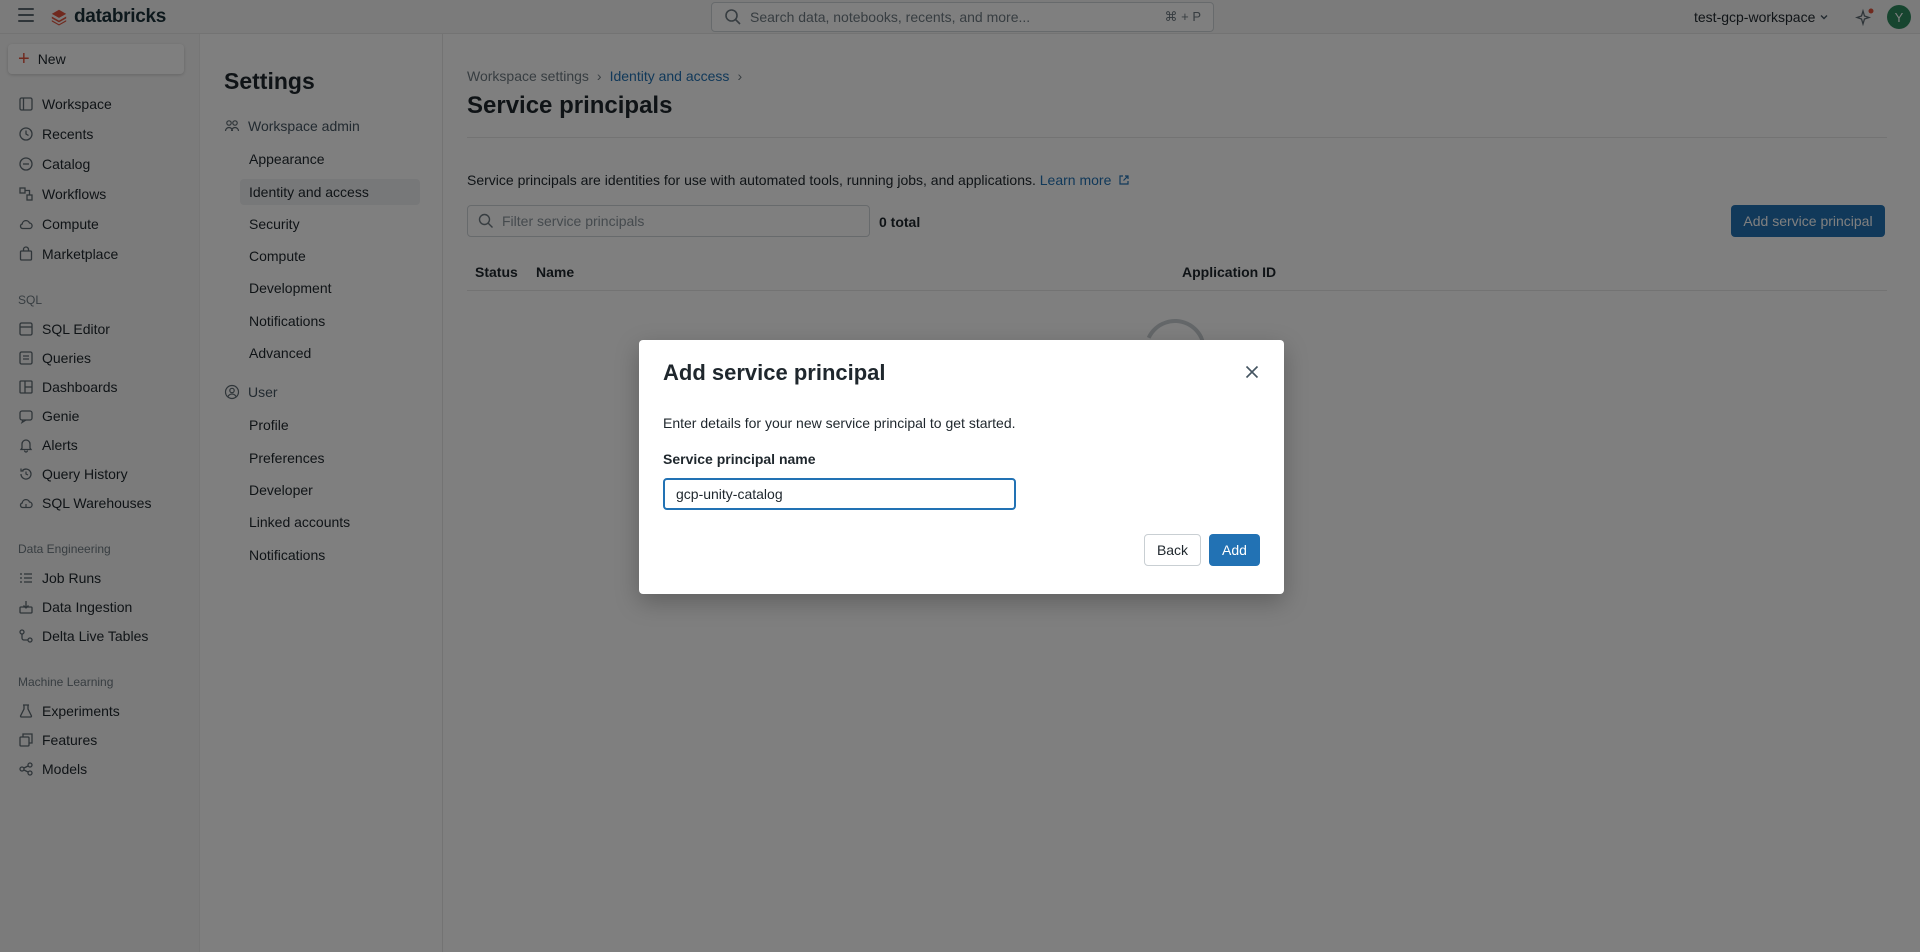 The image size is (1920, 952). Describe the element at coordinates (1252, 372) in the screenshot. I see `close-icon` at that location.